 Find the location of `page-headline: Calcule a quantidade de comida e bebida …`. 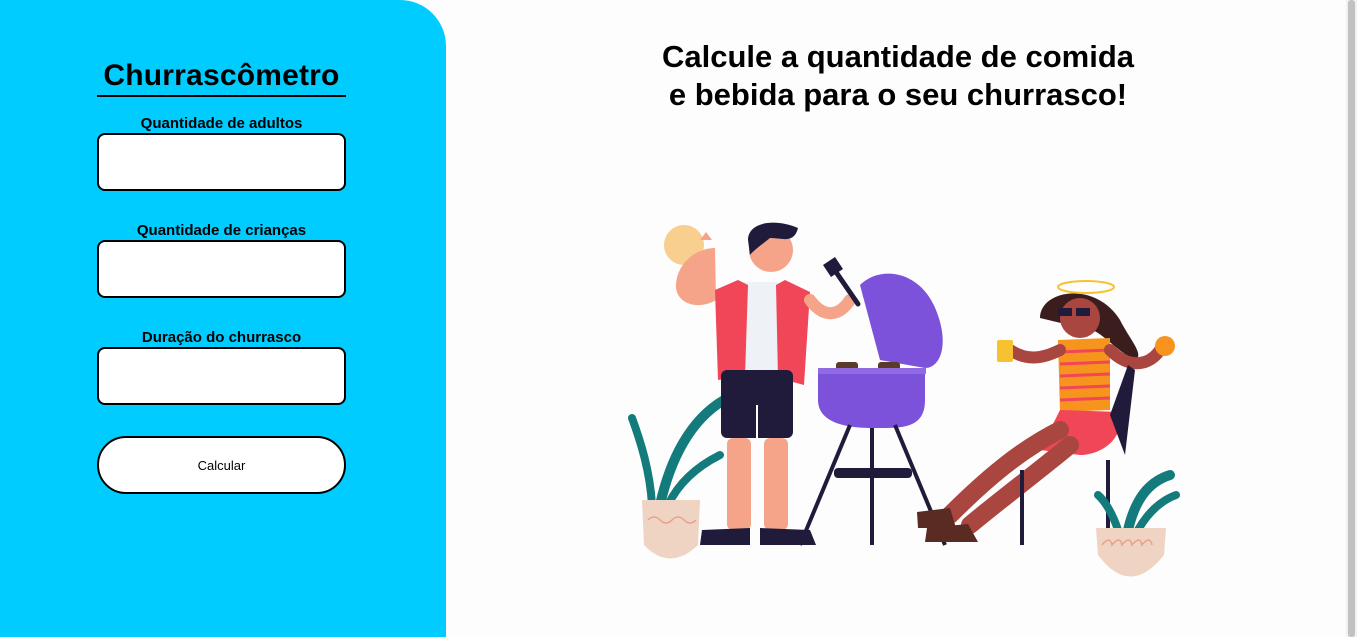

page-headline: Calcule a quantidade de comida e bebida … is located at coordinates (898, 76).